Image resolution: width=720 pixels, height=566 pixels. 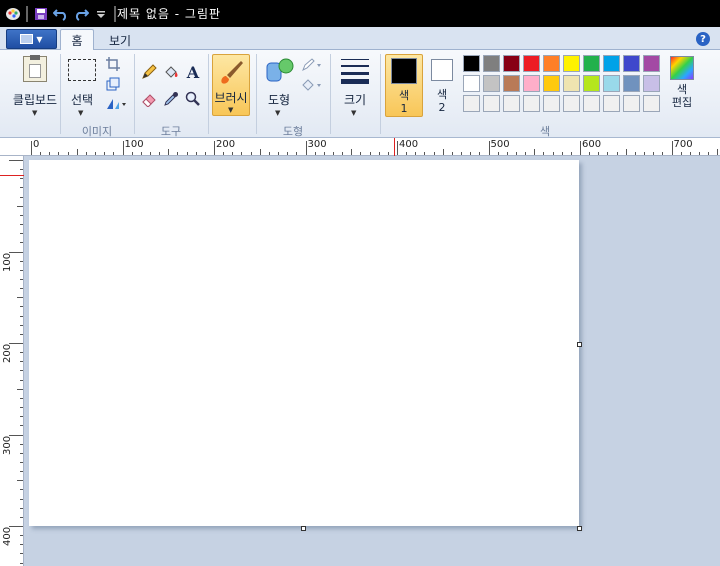 I want to click on rotate-icon, so click(x=116, y=104).